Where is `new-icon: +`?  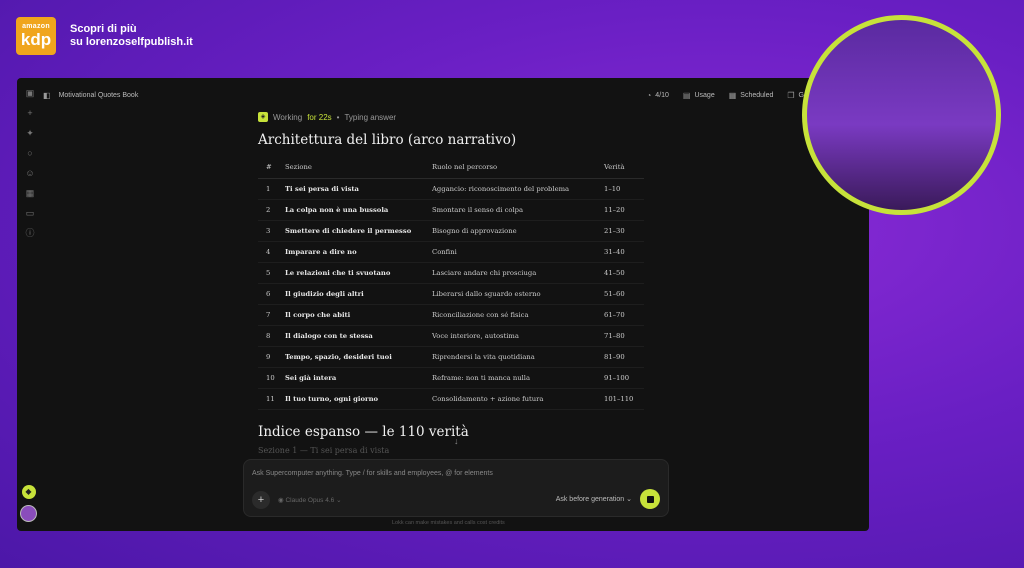 new-icon: + is located at coordinates (30, 113).